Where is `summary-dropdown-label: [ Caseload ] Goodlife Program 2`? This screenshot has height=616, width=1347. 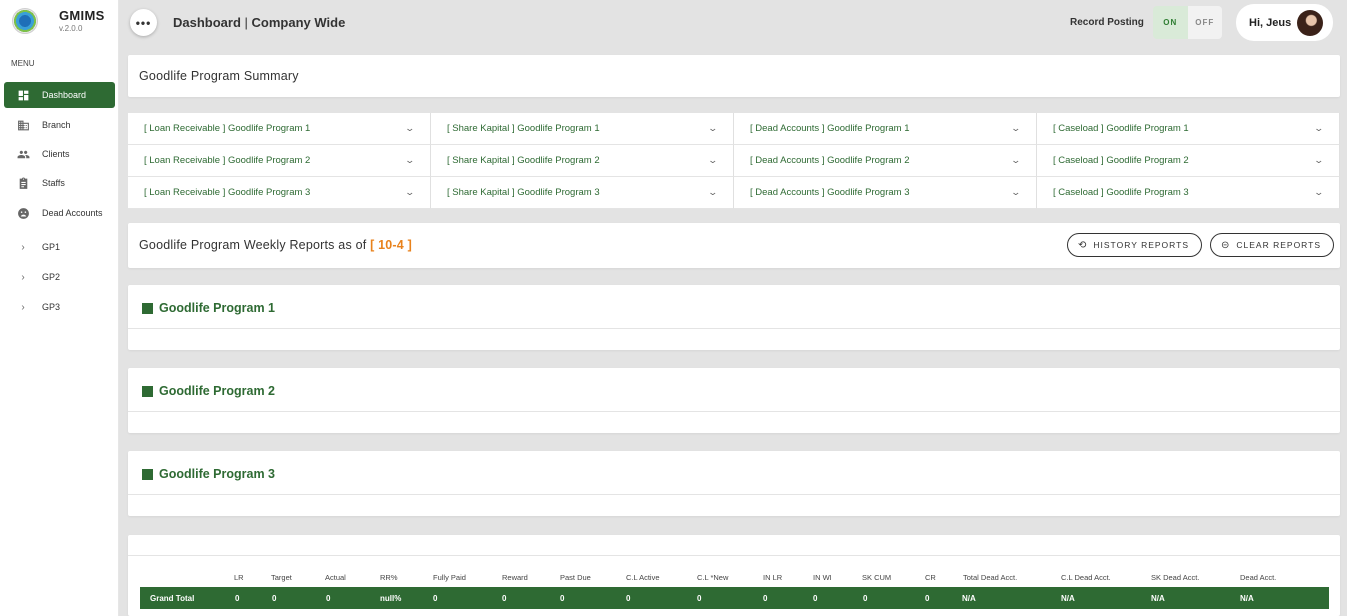
summary-dropdown-label: [ Caseload ] Goodlife Program 2 is located at coordinates (1121, 160).